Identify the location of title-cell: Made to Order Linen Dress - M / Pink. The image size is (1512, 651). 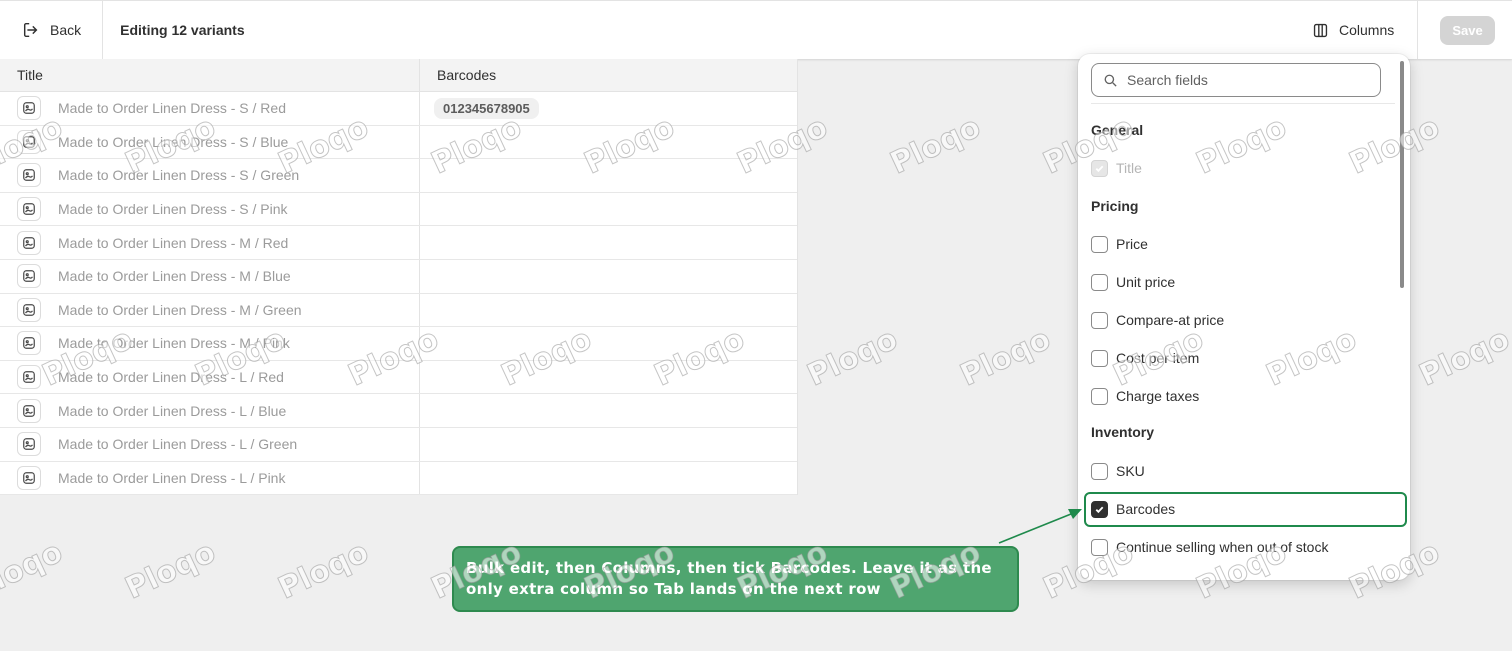
(210, 343).